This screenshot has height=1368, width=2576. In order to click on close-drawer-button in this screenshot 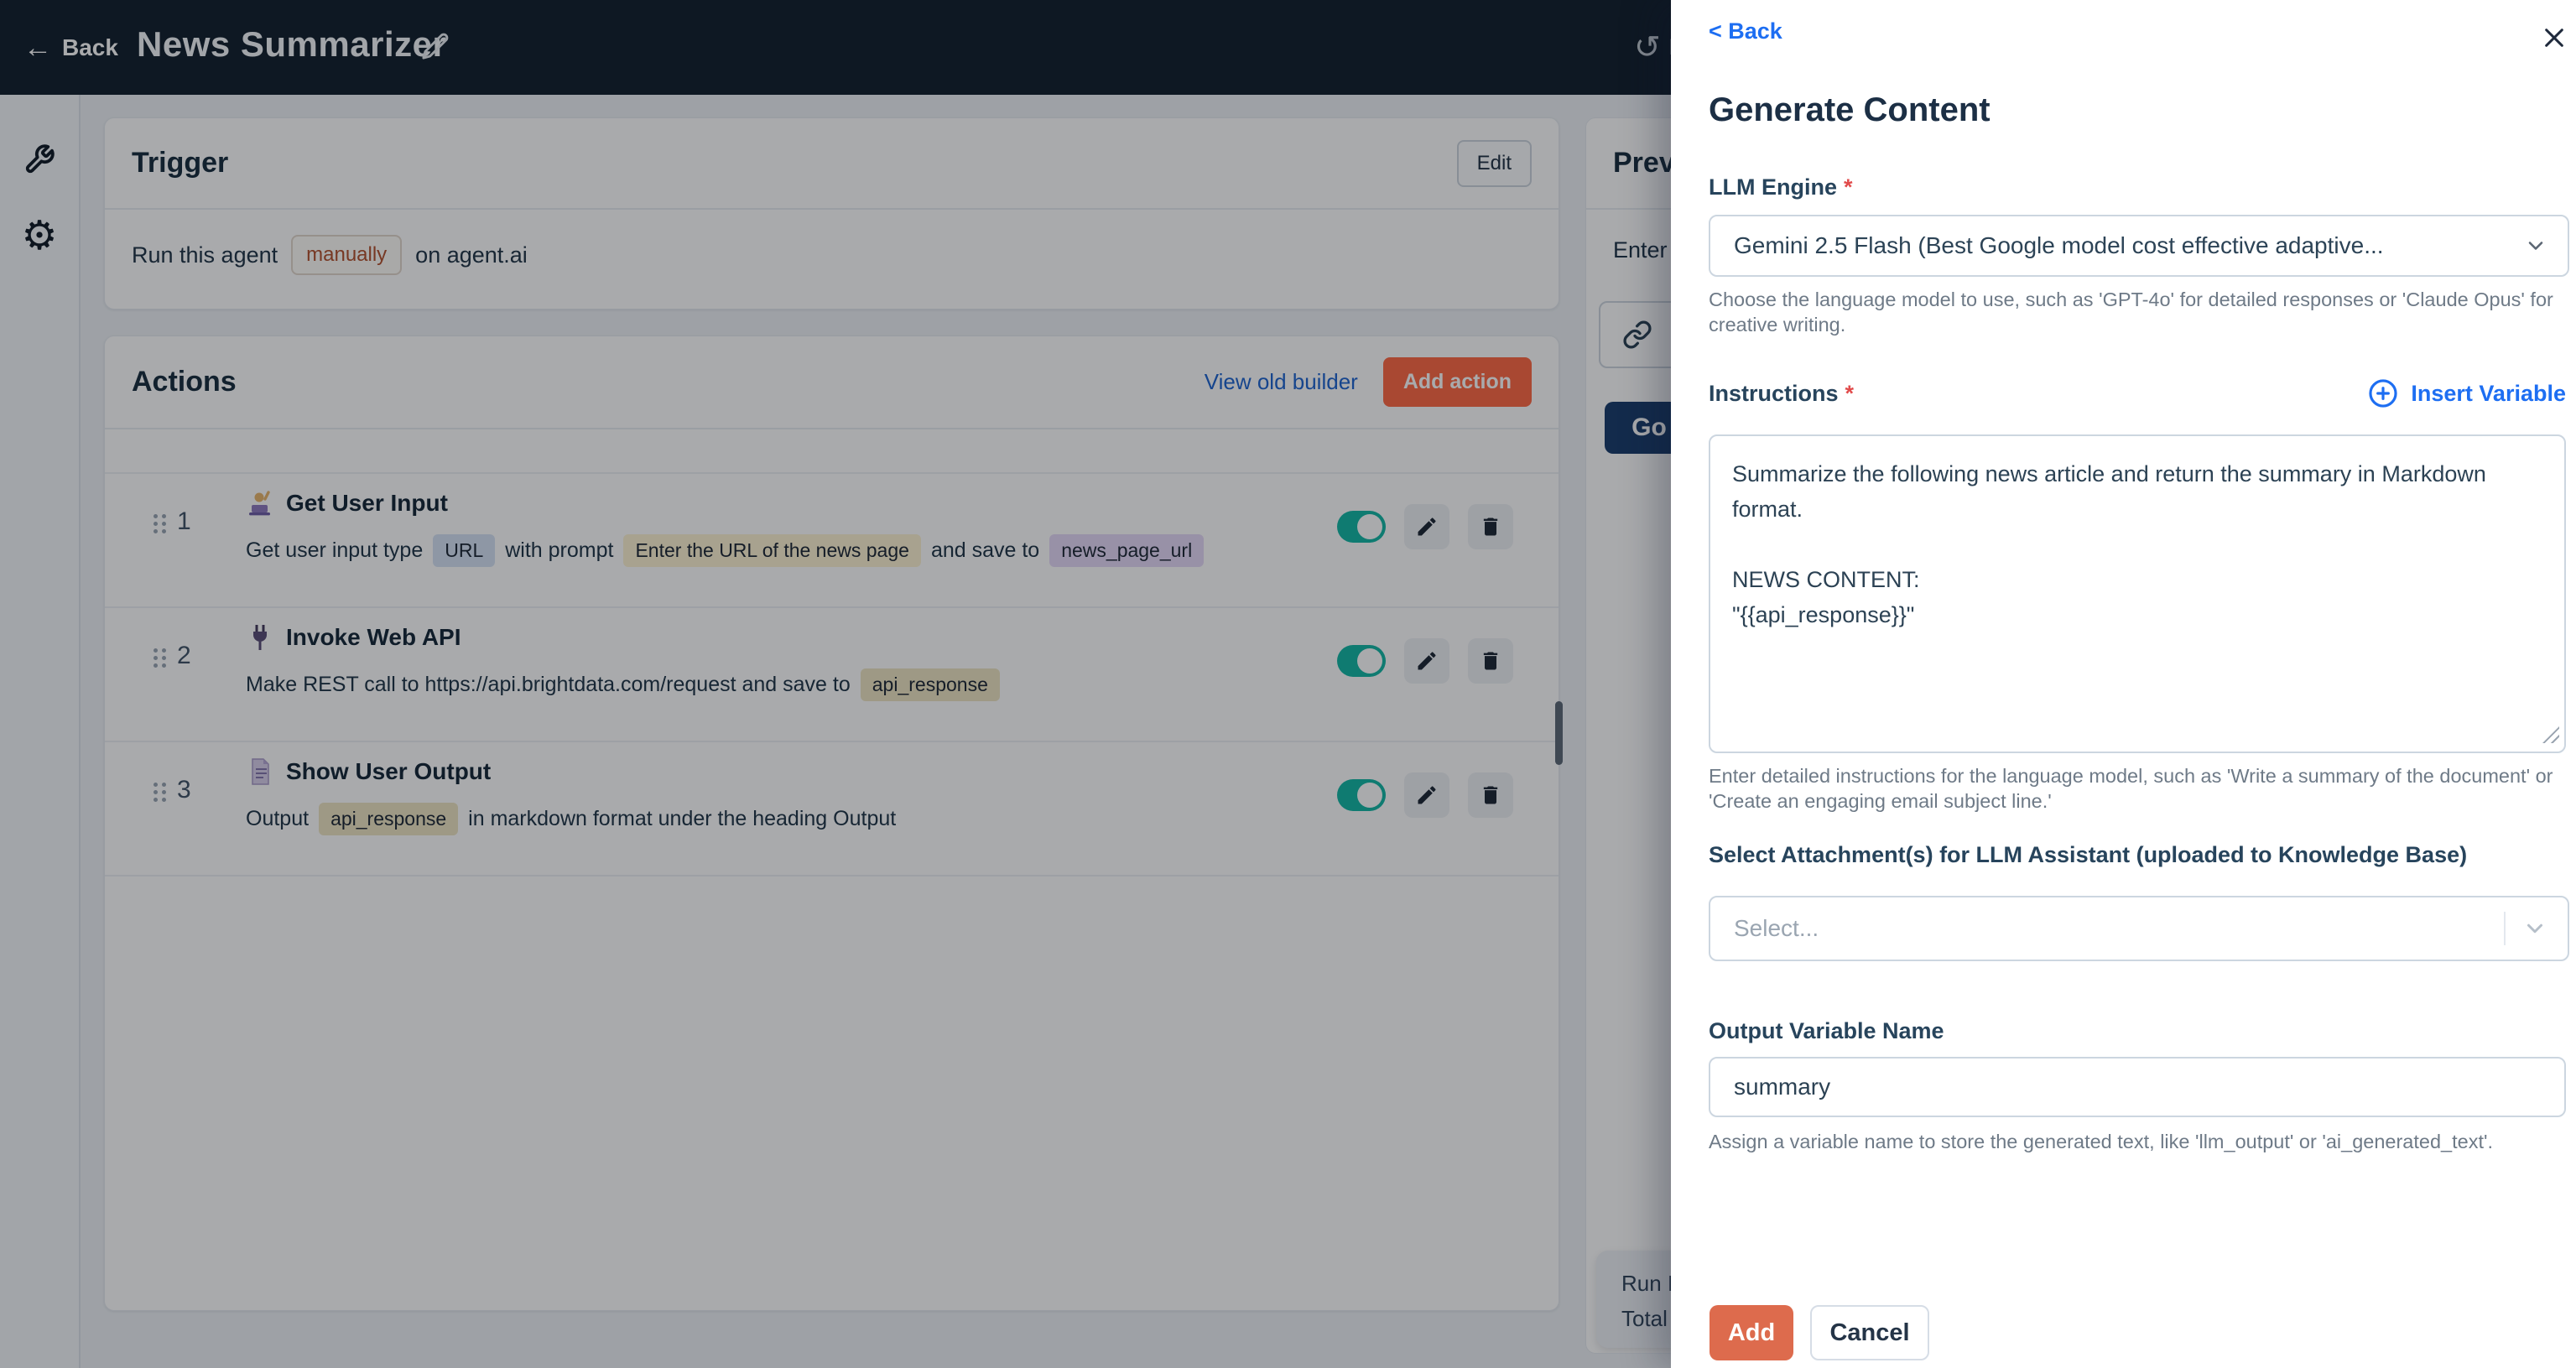, I will do `click(2554, 37)`.